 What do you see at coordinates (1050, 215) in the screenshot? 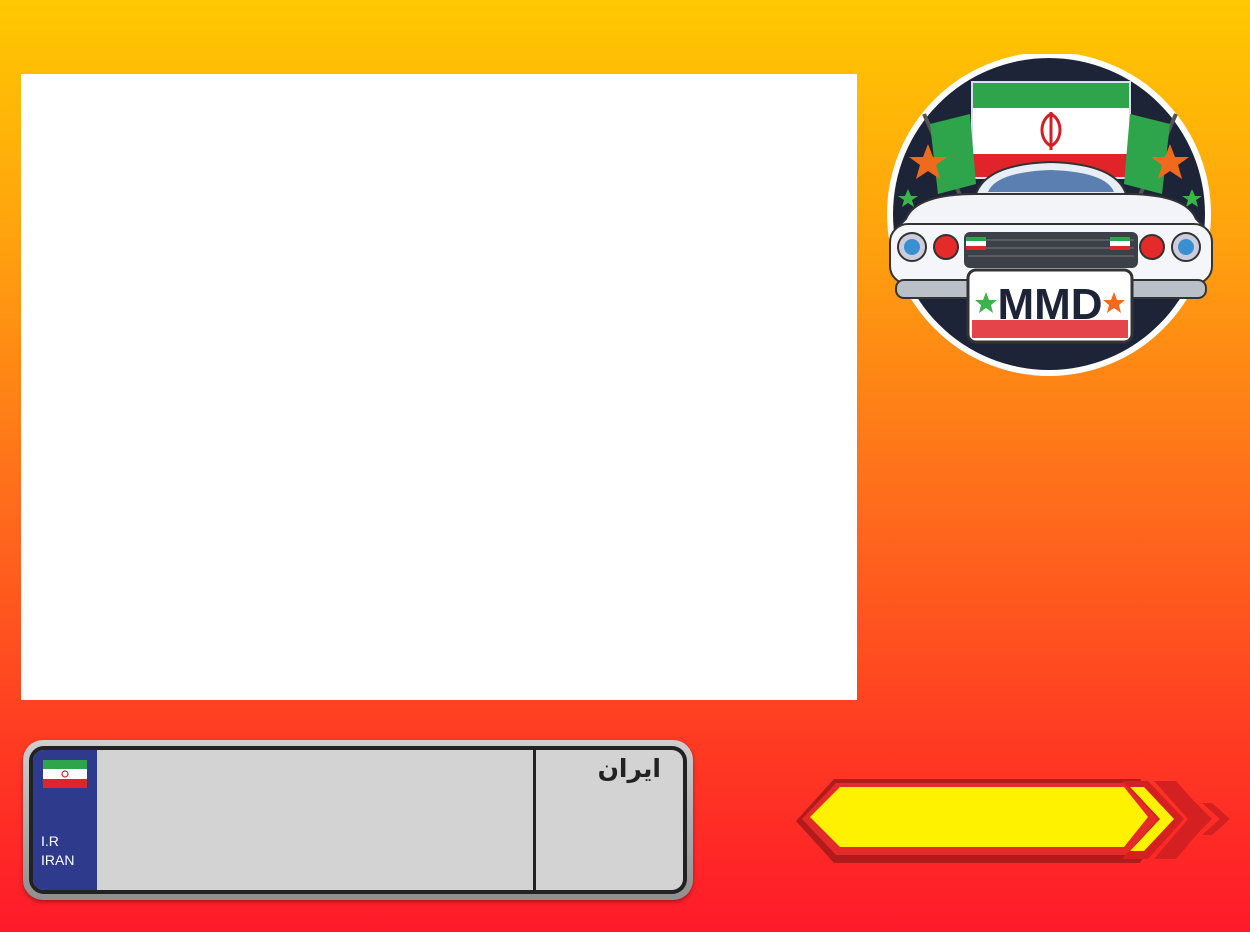
I see `car-logo-icon: MMD` at bounding box center [1050, 215].